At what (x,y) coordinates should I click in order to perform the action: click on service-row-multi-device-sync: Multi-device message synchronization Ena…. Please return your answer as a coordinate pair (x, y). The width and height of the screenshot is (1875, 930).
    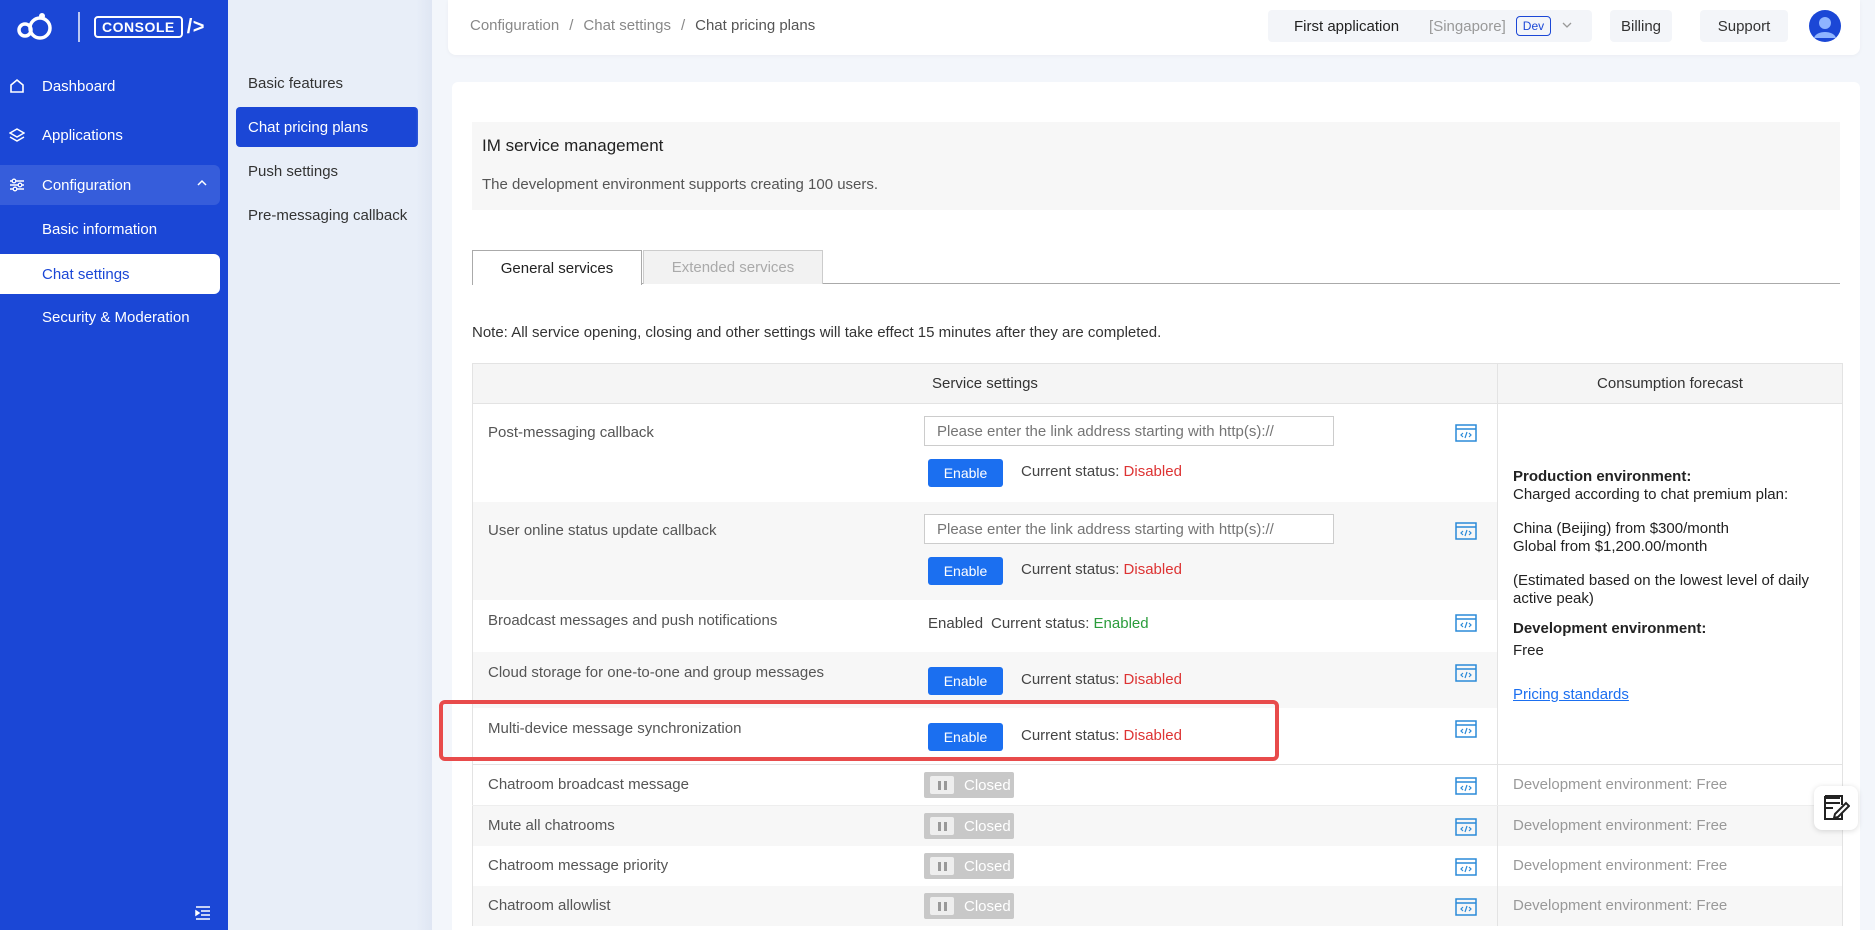
    Looking at the image, I should click on (985, 736).